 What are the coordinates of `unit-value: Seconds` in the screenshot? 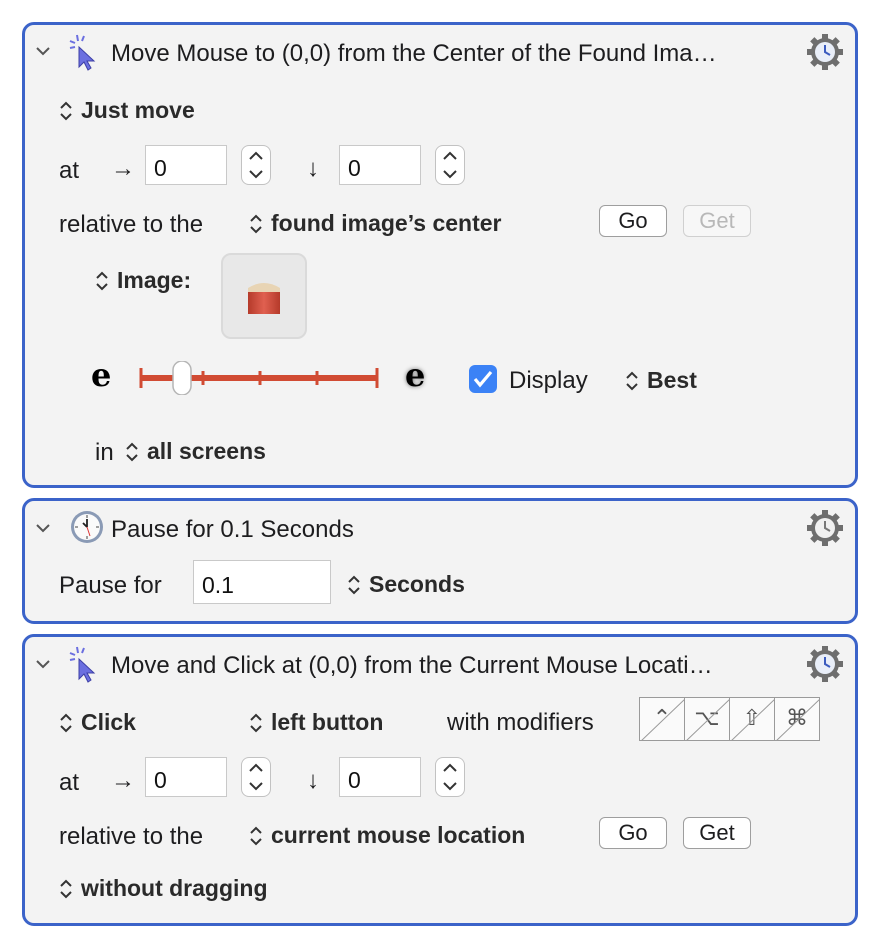 It's located at (417, 584).